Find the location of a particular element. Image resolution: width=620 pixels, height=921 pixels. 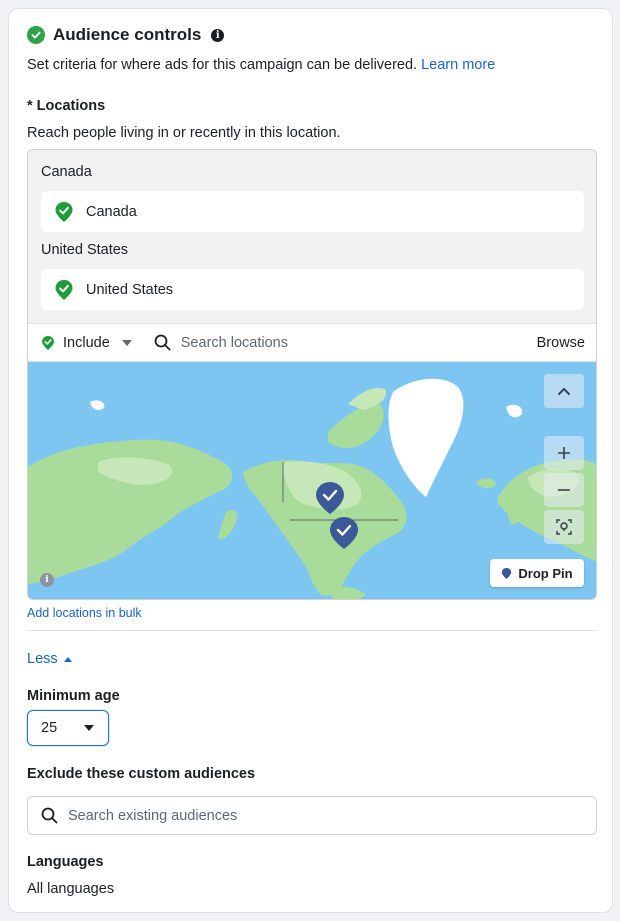

exclude-audiences-label: Exclude these custom audiences is located at coordinates (141, 774).